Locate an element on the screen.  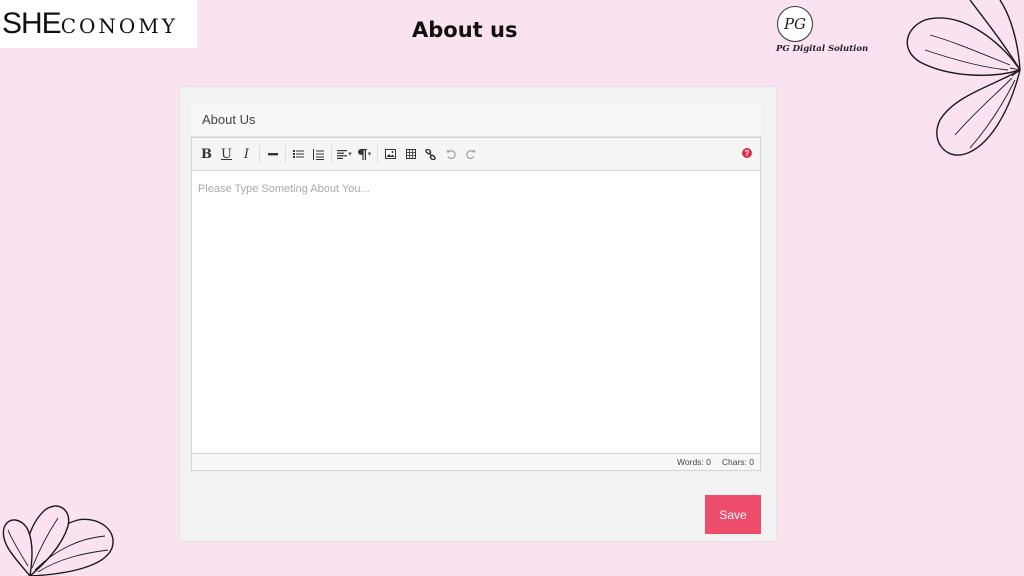
insert-link-button is located at coordinates (430, 154).